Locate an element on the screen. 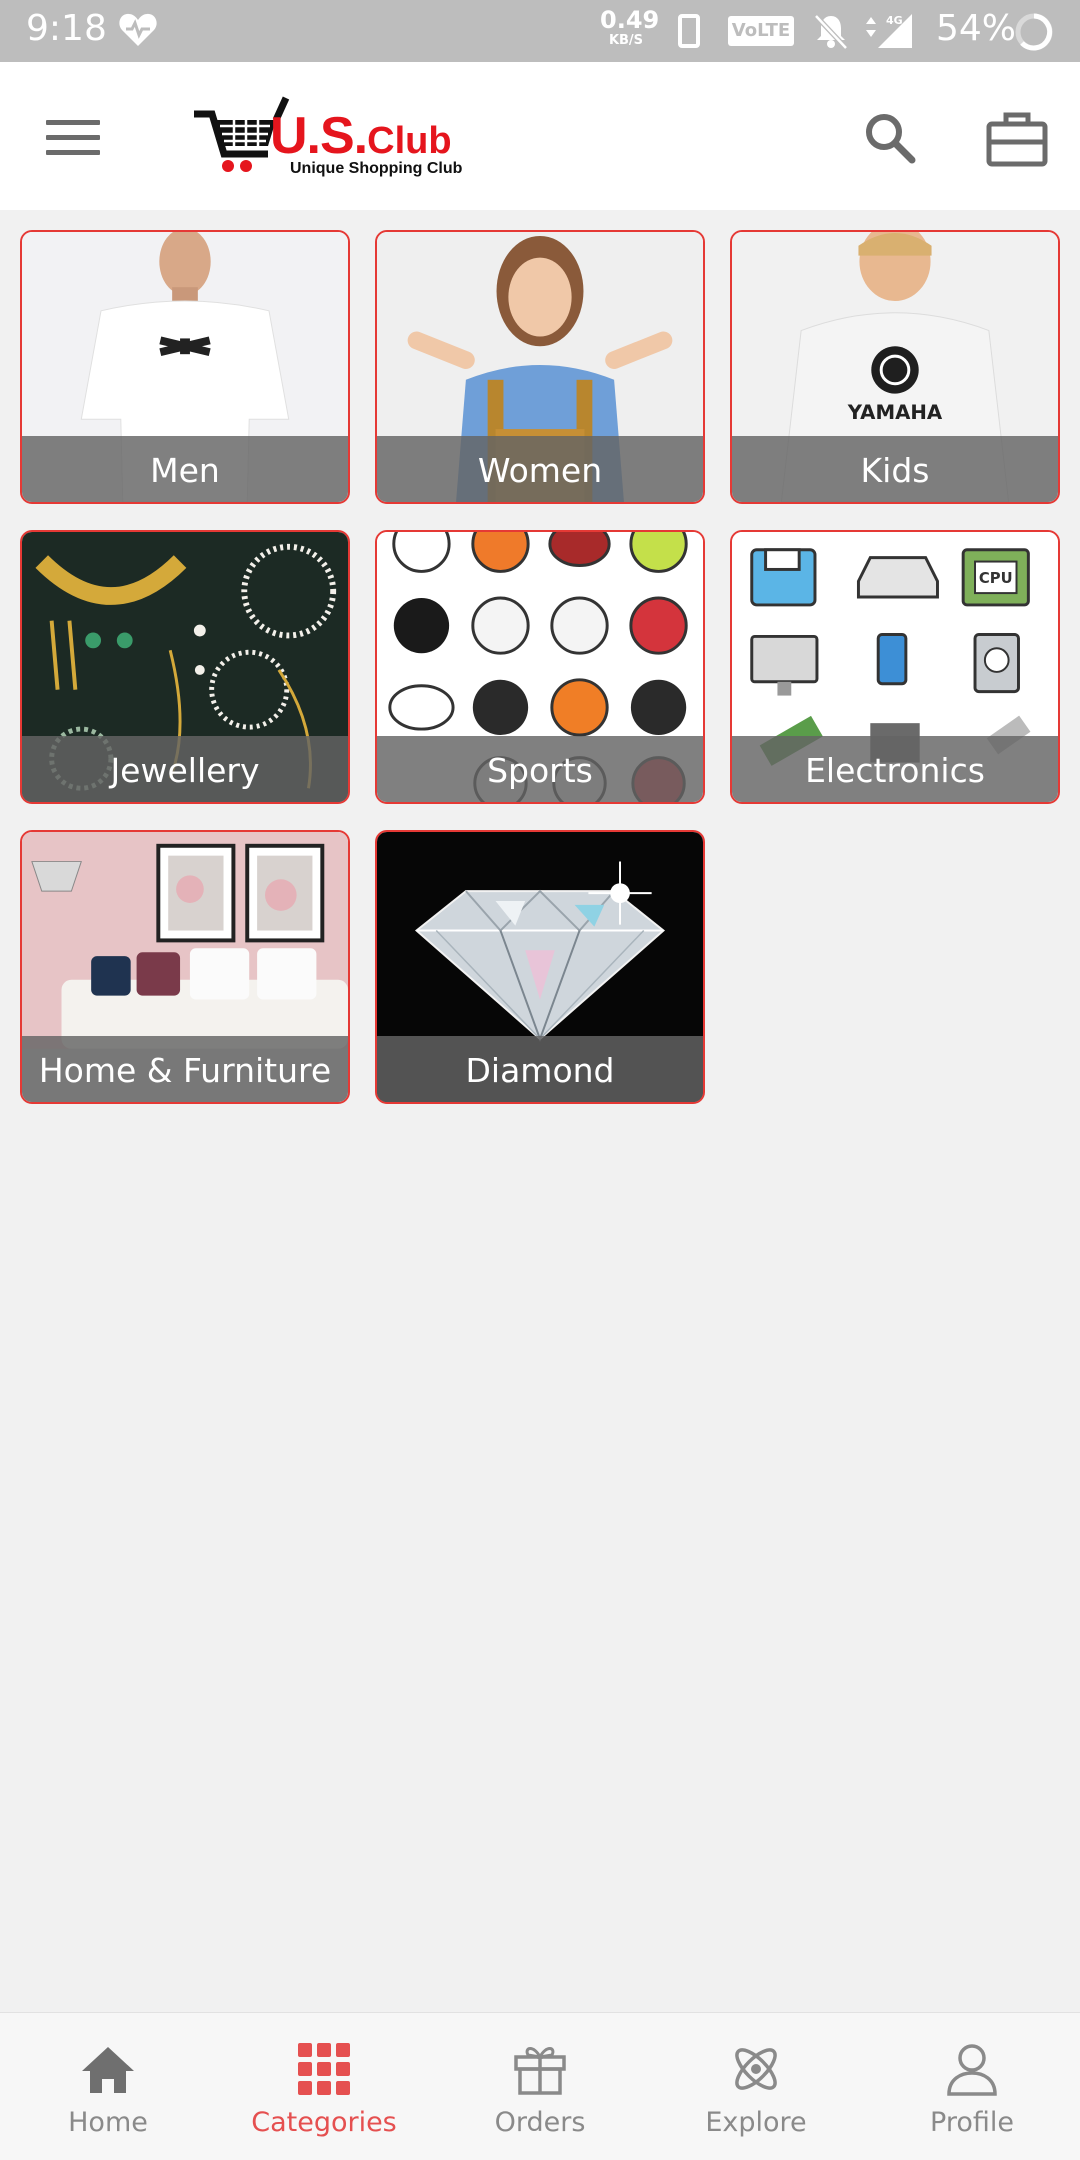  status-time: 9:18 is located at coordinates (66, 28).